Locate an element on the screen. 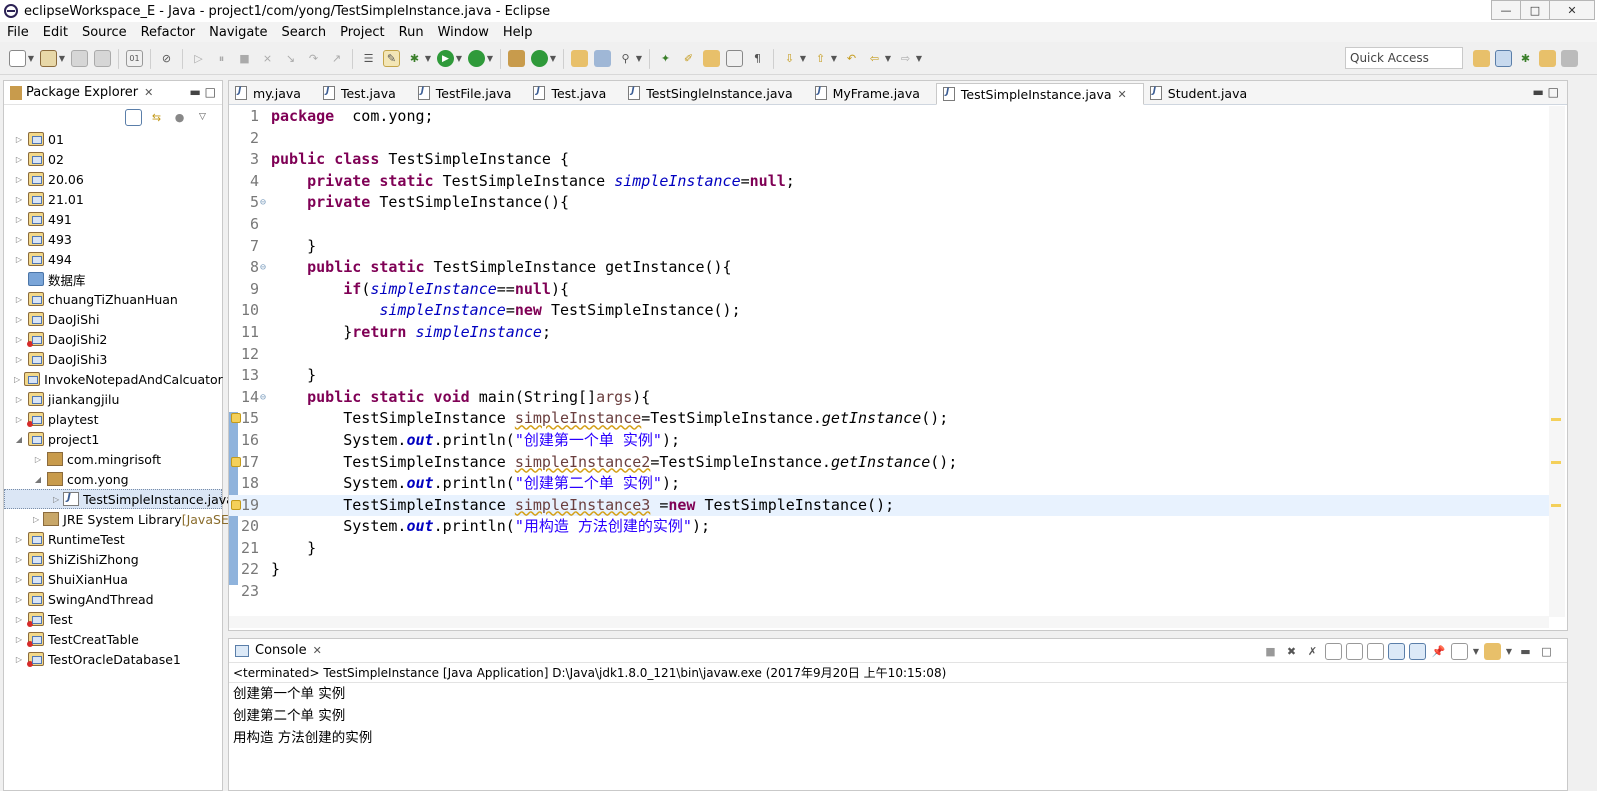 The image size is (1597, 791). show-on-error-icon is located at coordinates (1417, 651).